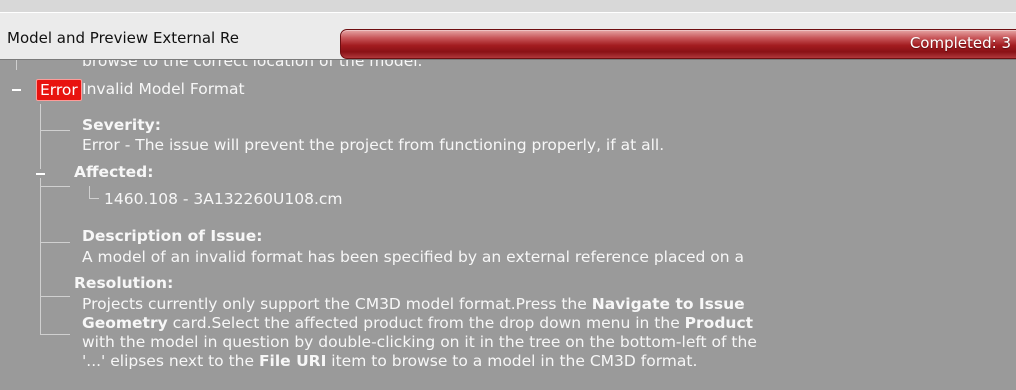 The width and height of the screenshot is (1016, 390). What do you see at coordinates (114, 172) in the screenshot?
I see `affected-label: Affected:` at bounding box center [114, 172].